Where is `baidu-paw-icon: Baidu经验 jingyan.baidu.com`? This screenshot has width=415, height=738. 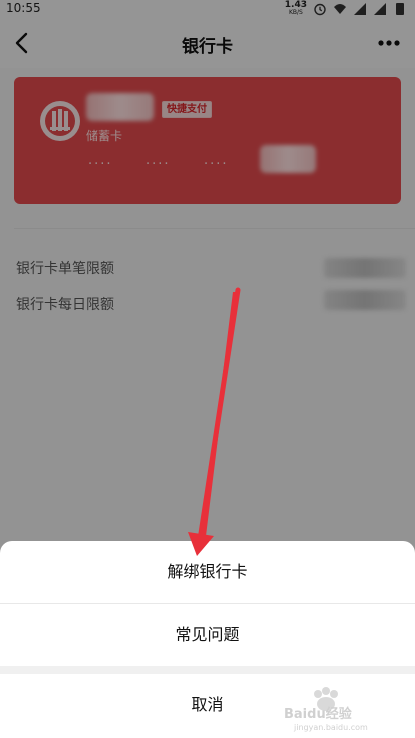 baidu-paw-icon: Baidu经验 jingyan.baidu.com is located at coordinates (326, 709).